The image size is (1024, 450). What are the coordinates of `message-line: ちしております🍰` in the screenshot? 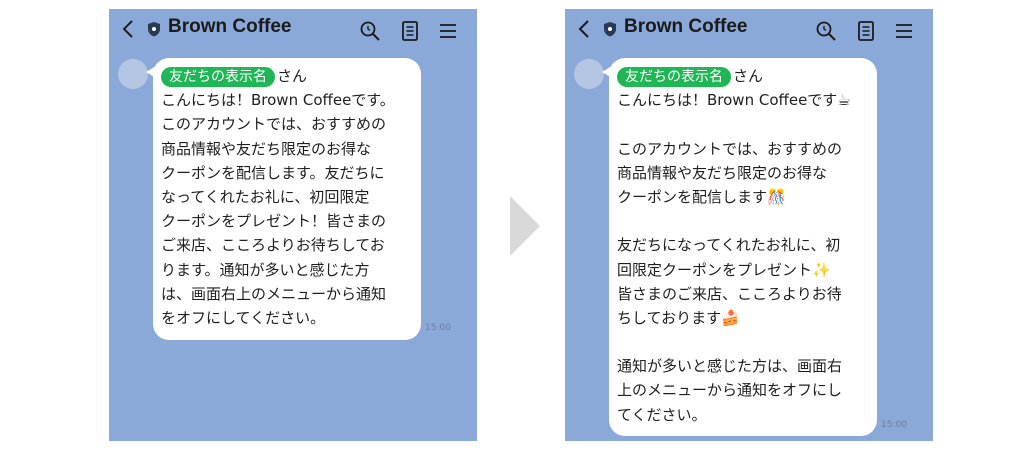 It's located at (678, 317).